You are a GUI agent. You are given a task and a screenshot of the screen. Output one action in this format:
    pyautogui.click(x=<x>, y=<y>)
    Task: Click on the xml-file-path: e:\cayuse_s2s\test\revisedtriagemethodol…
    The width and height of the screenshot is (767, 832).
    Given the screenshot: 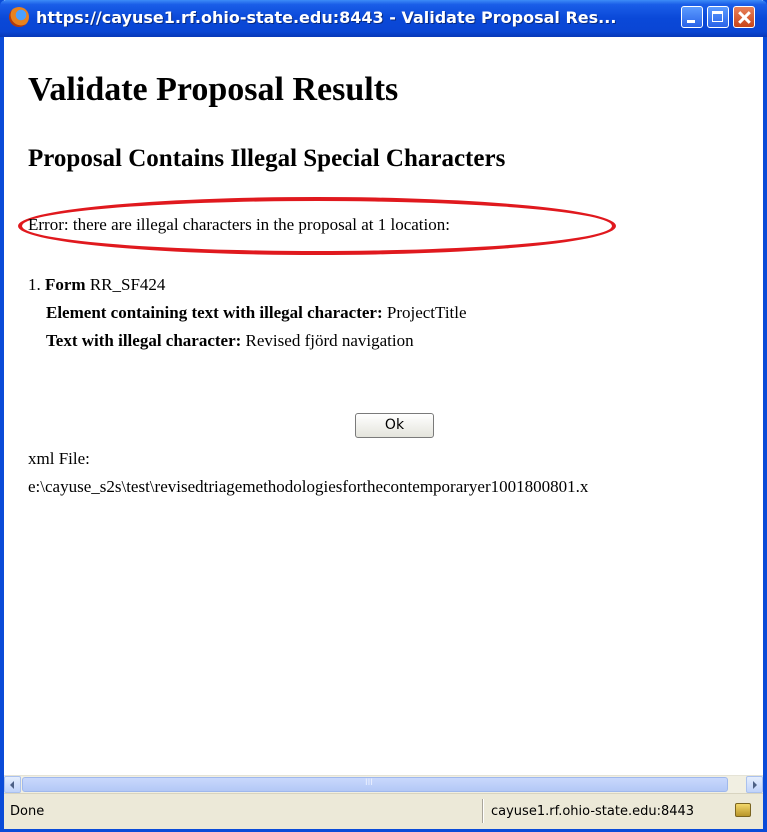 What is the action you would take?
    pyautogui.click(x=308, y=486)
    